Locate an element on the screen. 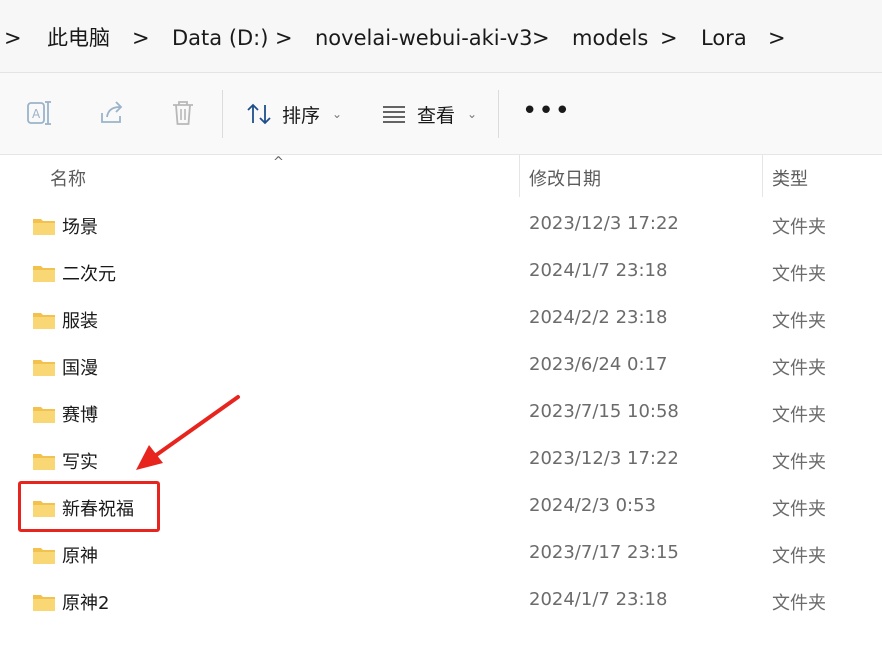 This screenshot has height=654, width=882. view-button: 查看 ⌄ is located at coordinates (429, 114).